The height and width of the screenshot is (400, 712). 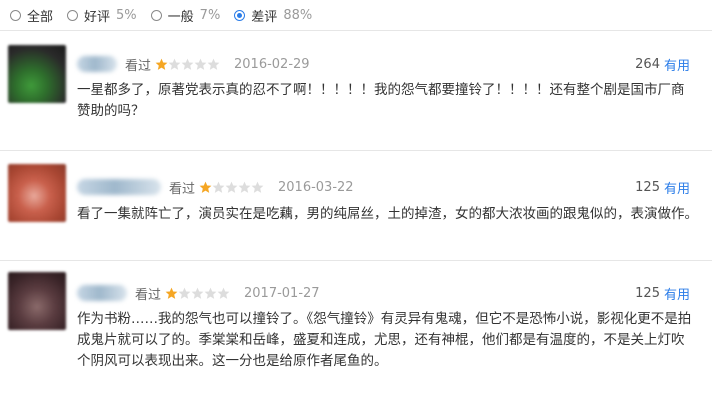 What do you see at coordinates (126, 15) in the screenshot?
I see `filter-positive-percent: 5%` at bounding box center [126, 15].